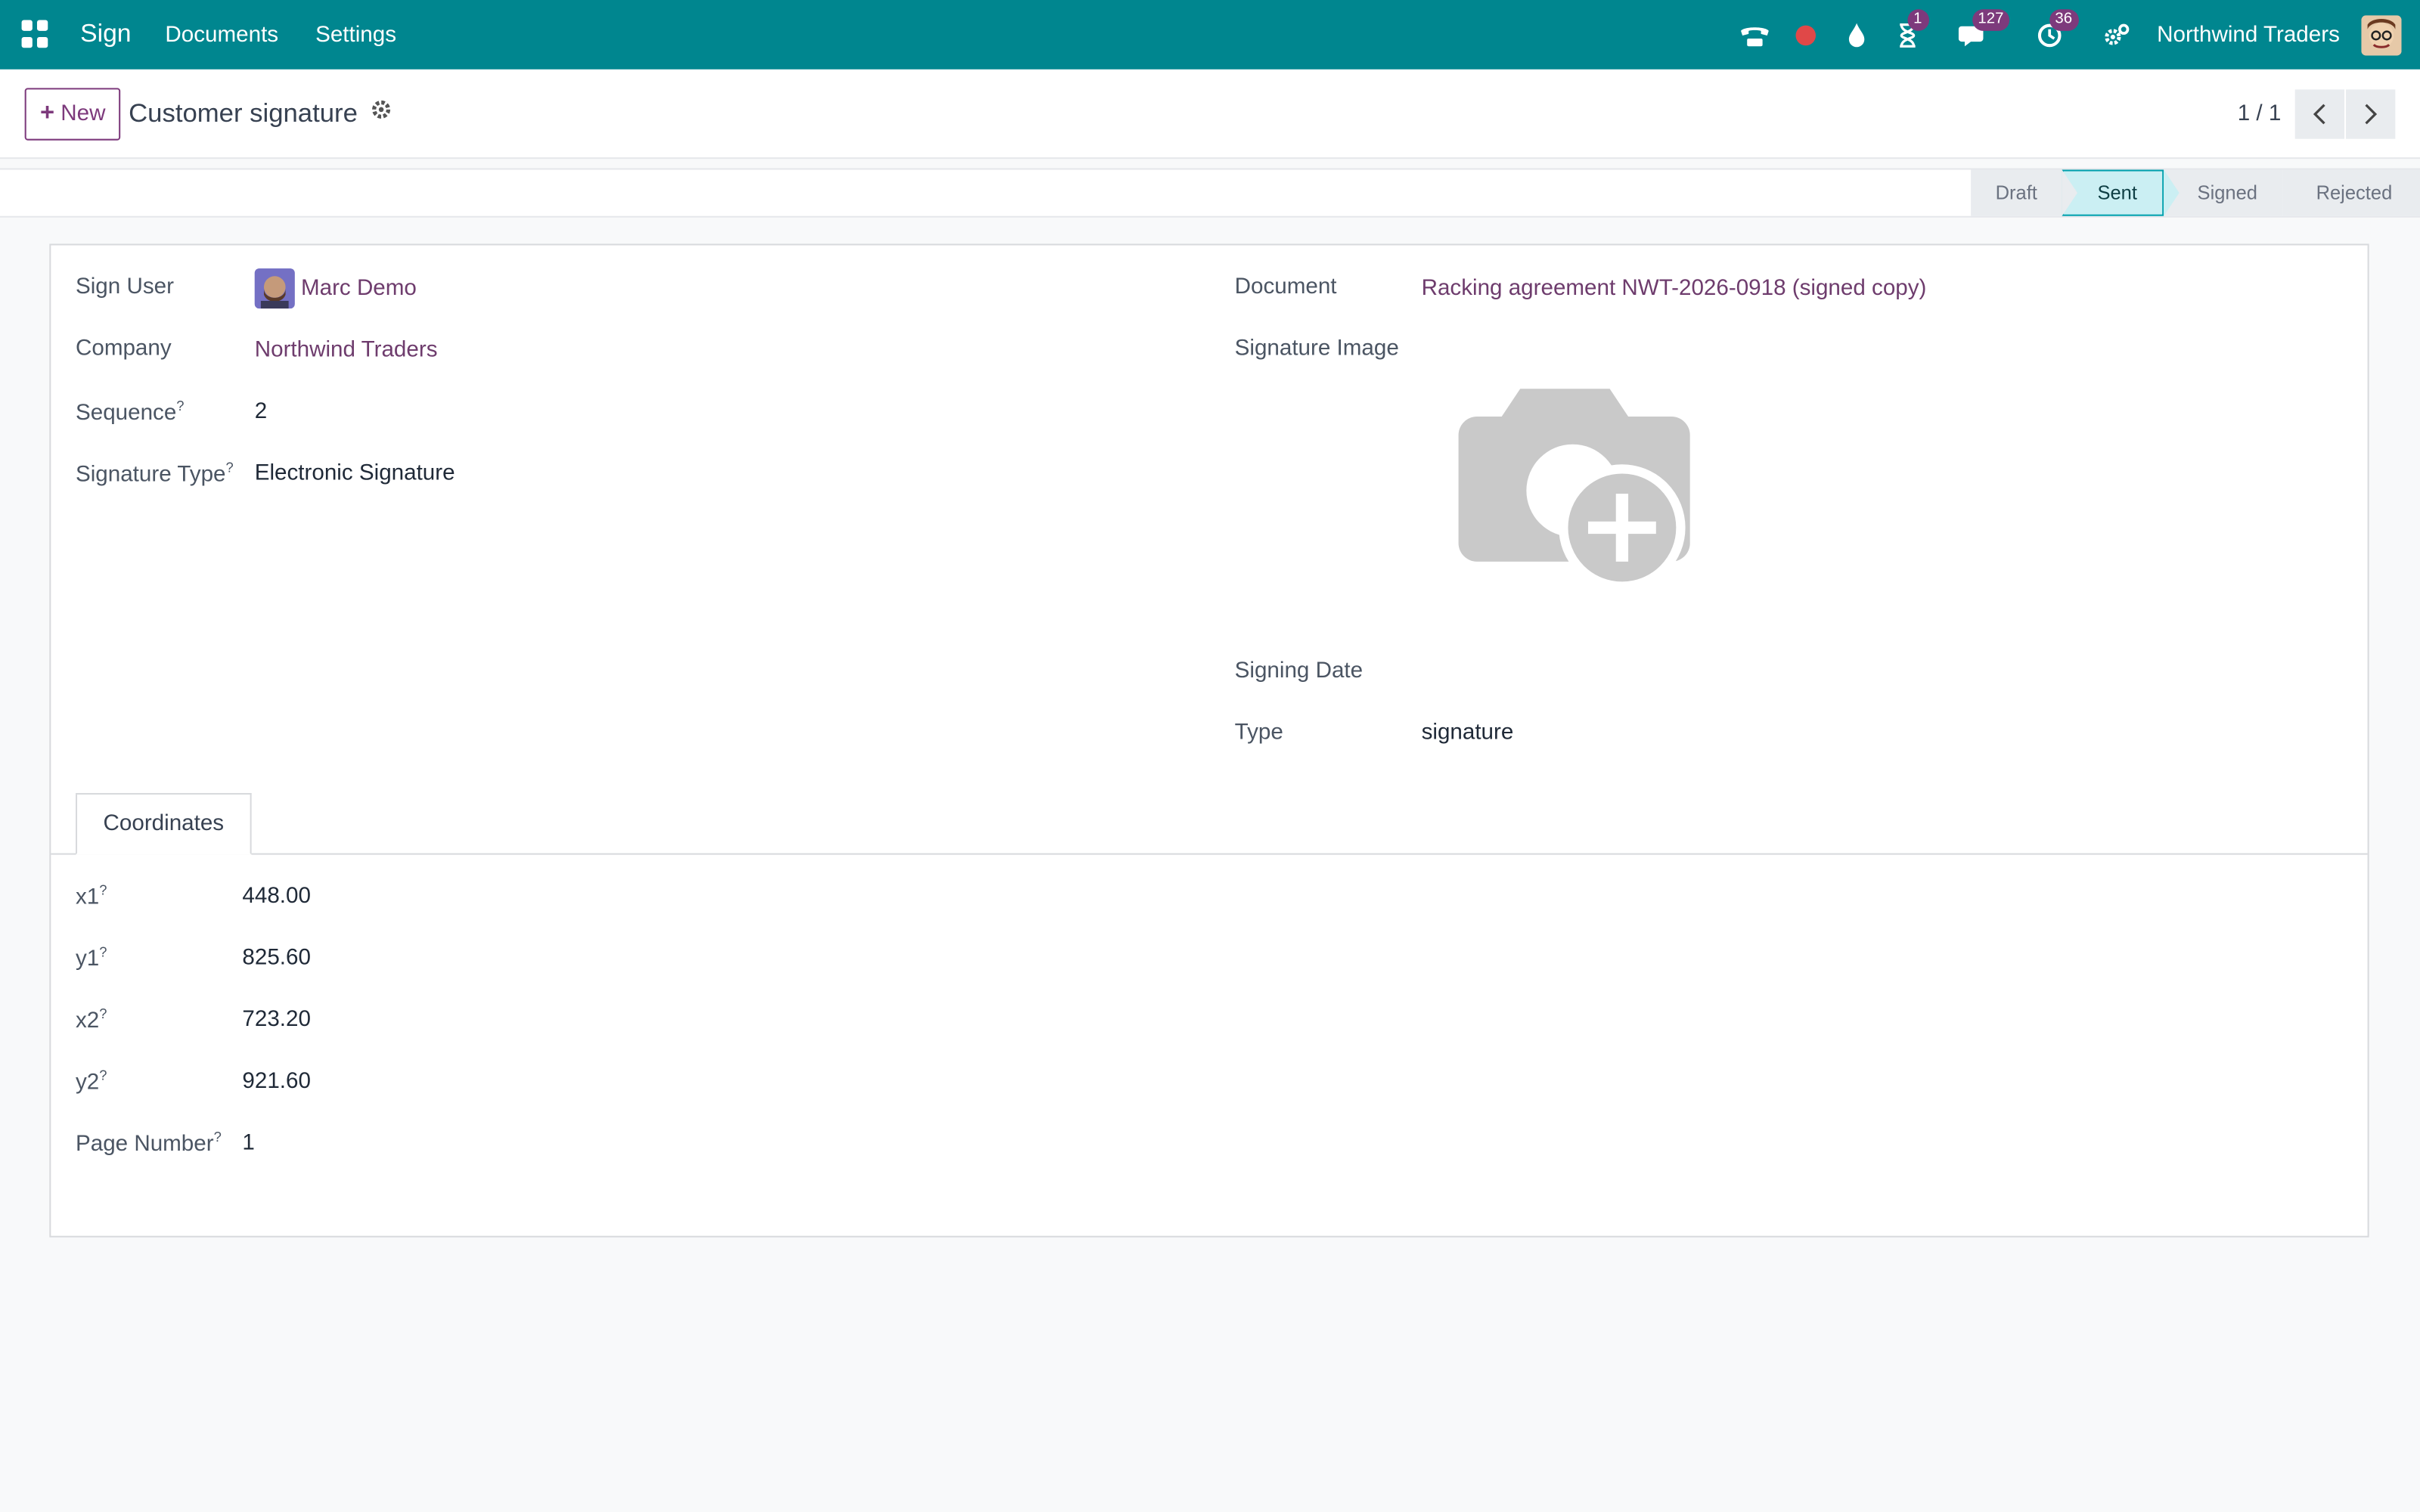  Describe the element at coordinates (47, 113) in the screenshot. I see `plus-icon: +` at that location.